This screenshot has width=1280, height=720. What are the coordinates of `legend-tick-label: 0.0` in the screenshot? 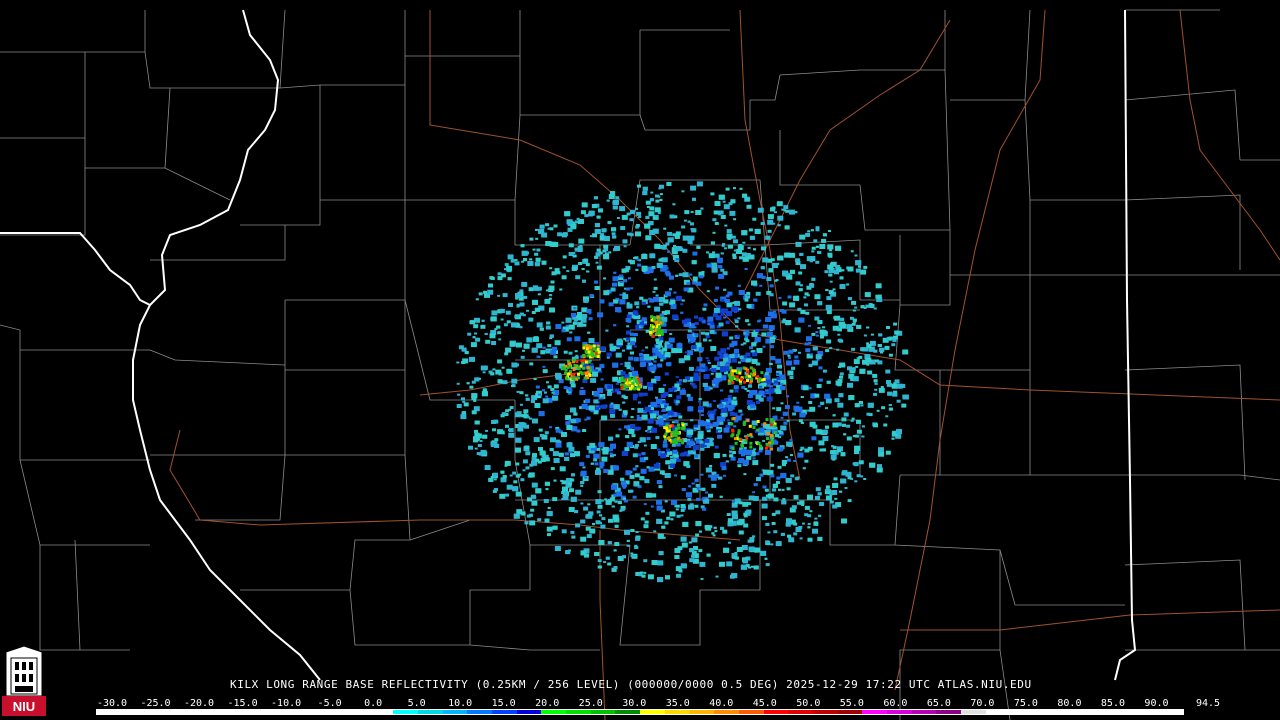 It's located at (373, 703).